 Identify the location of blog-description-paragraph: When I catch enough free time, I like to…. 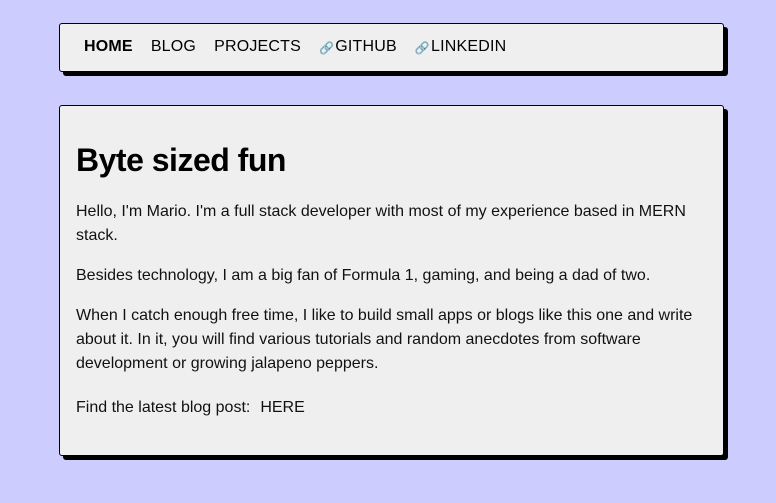
(384, 339).